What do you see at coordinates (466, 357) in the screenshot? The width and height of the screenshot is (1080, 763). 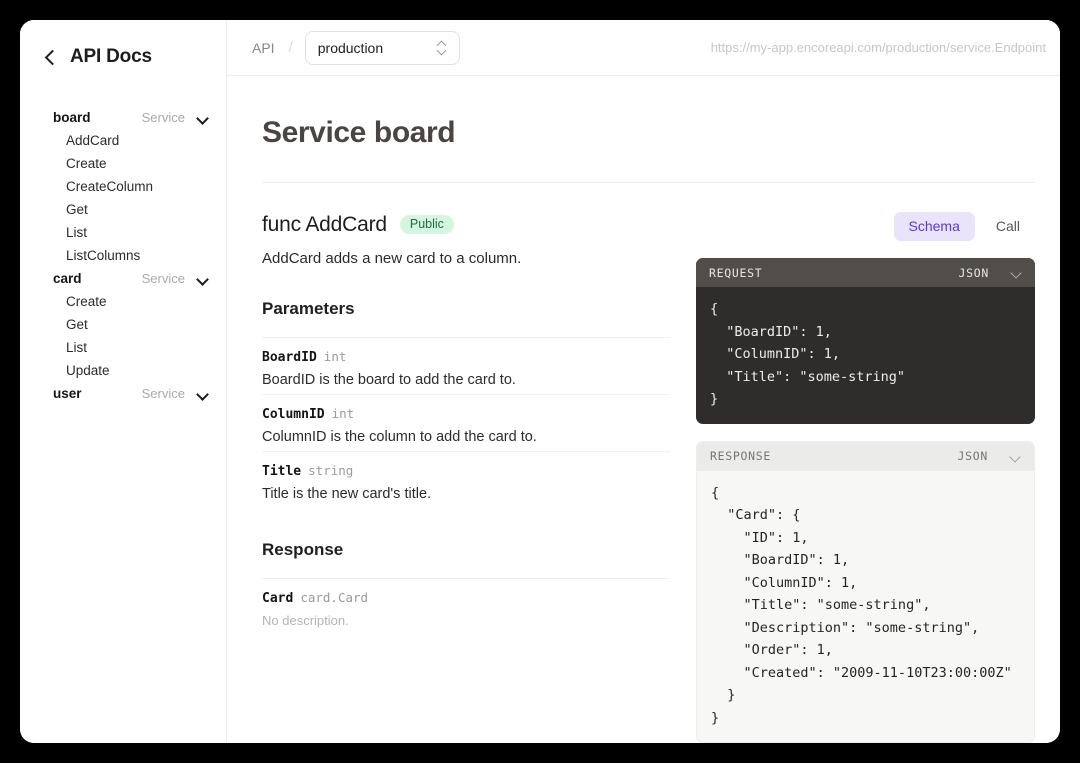 I see `parameter-signature: BoardID int` at bounding box center [466, 357].